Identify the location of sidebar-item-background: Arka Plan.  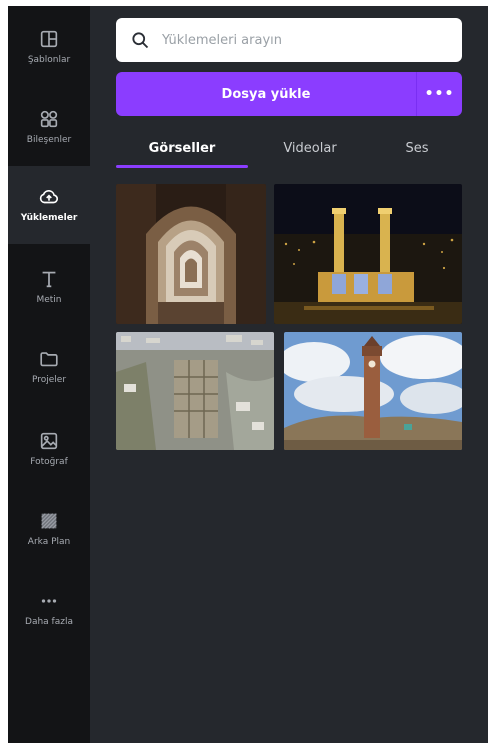
(49, 529).